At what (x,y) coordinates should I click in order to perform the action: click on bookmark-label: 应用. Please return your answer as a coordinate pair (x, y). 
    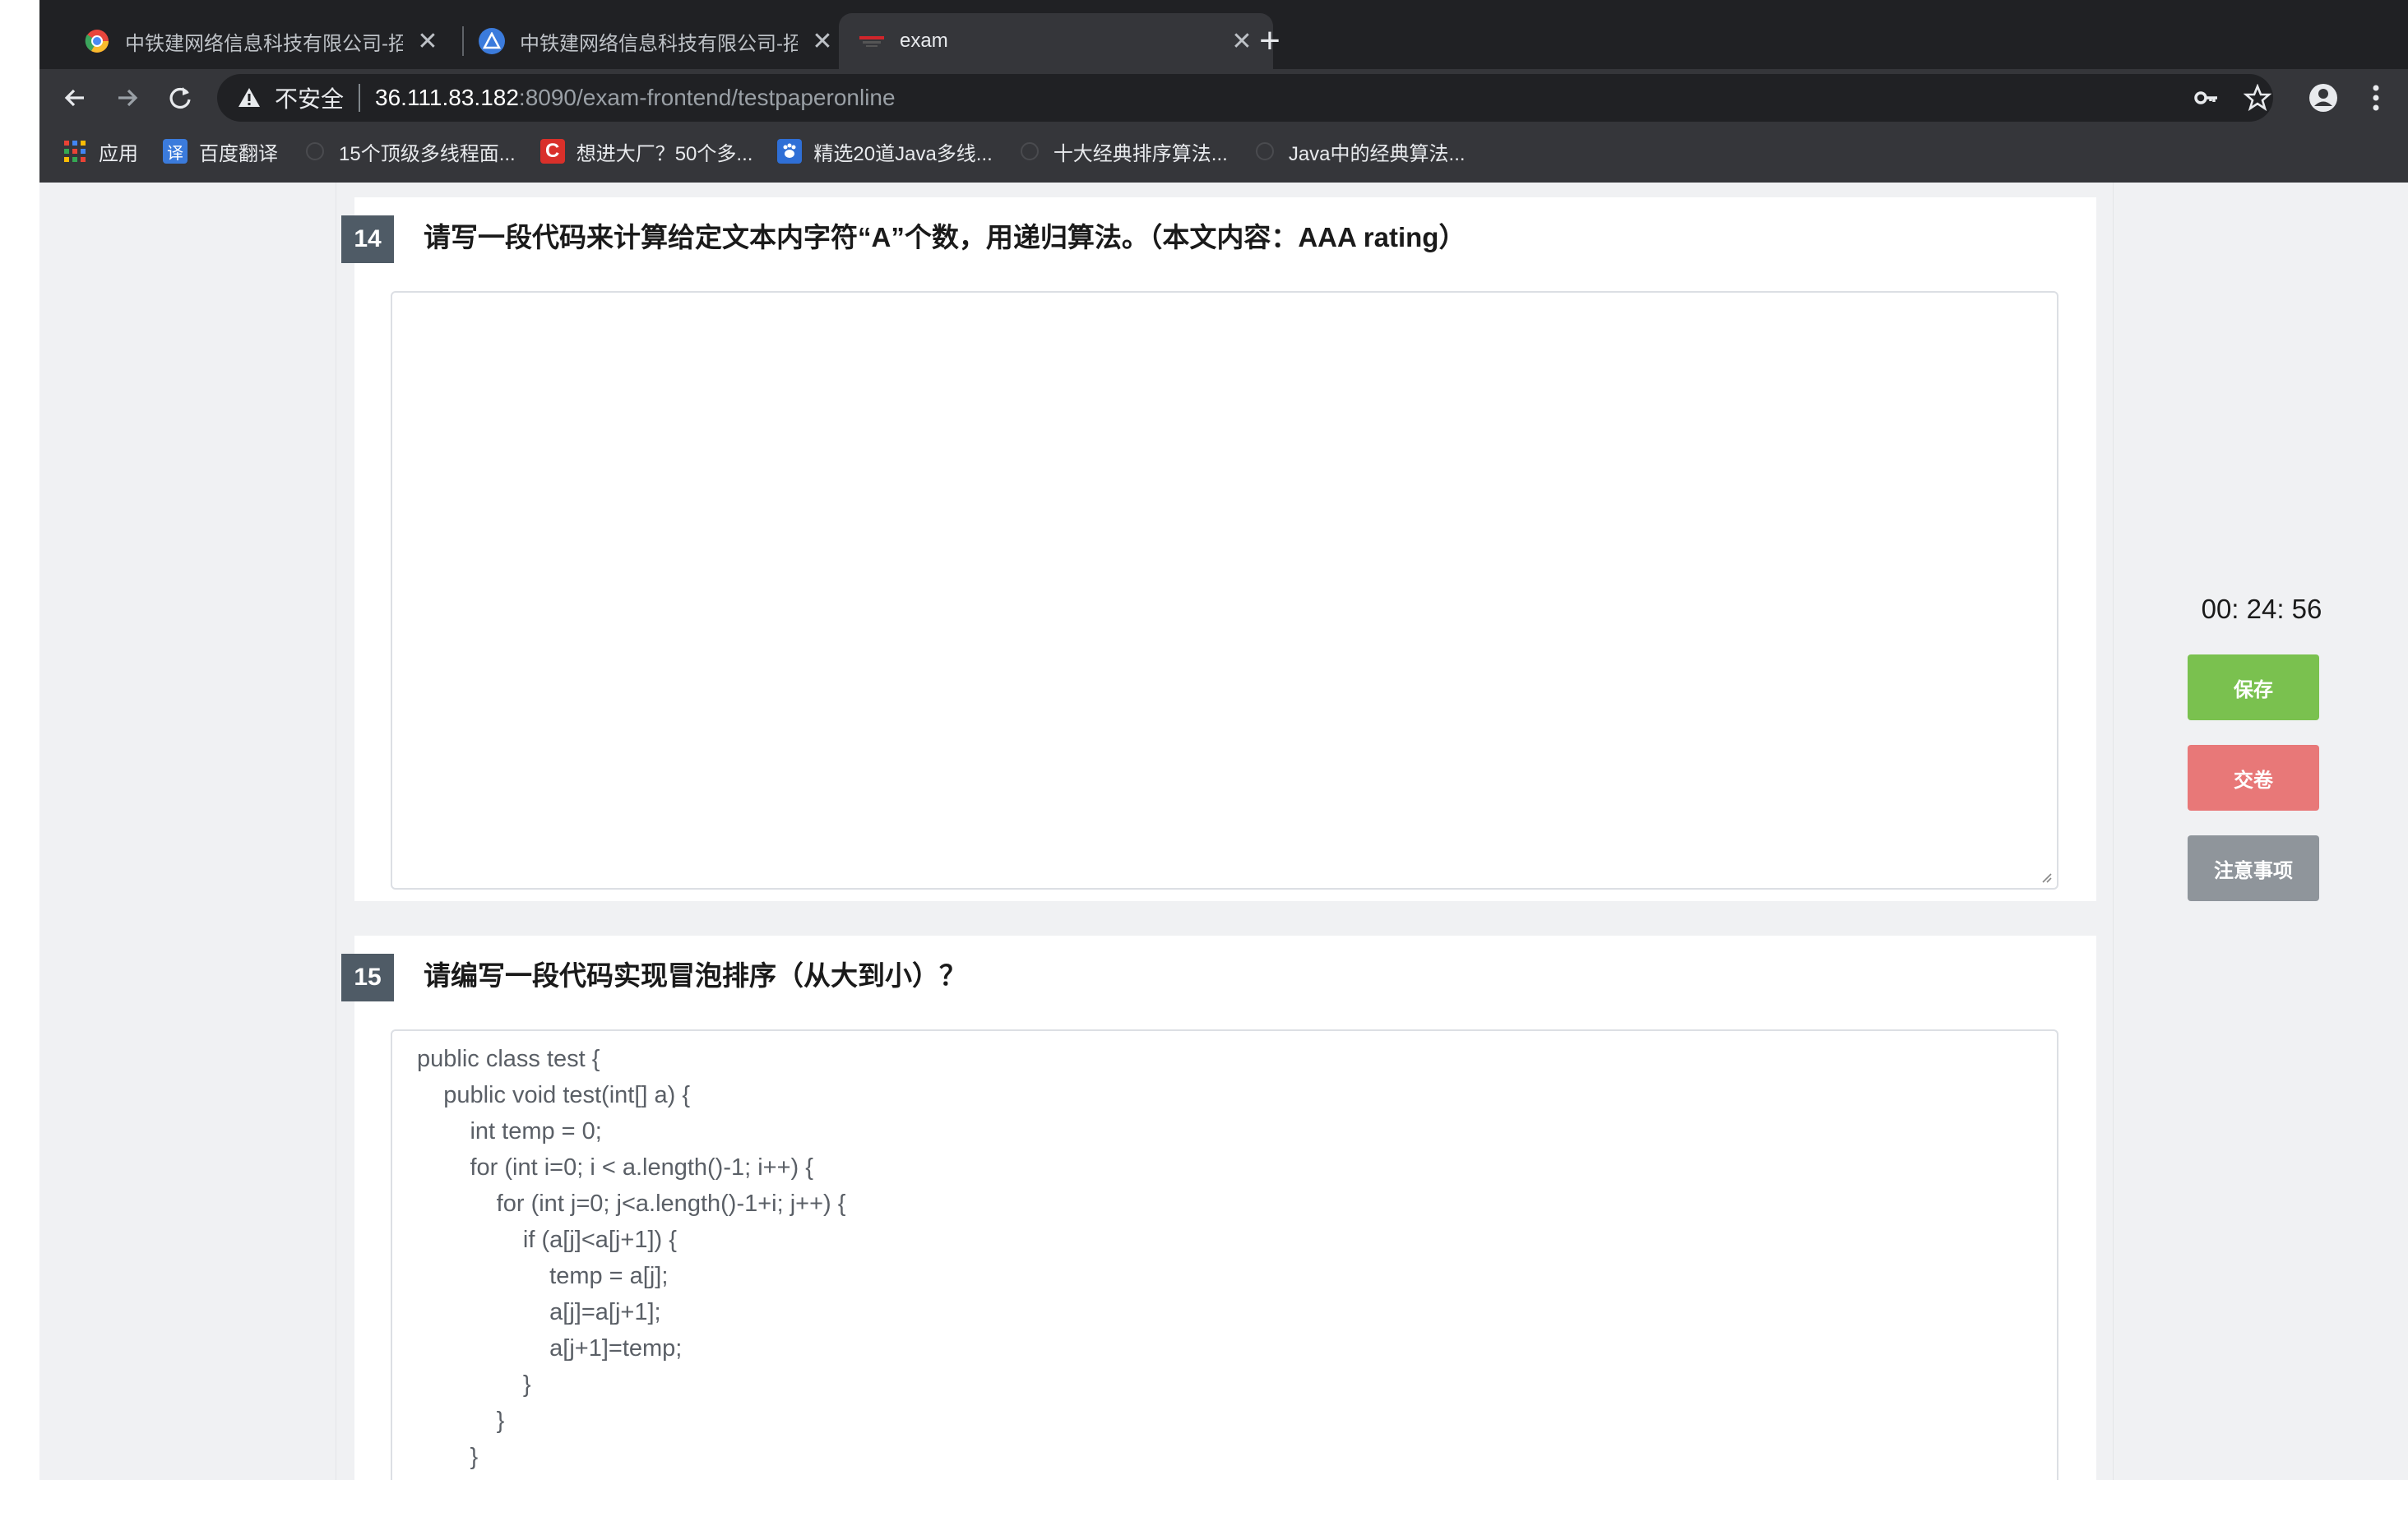
    Looking at the image, I should click on (119, 153).